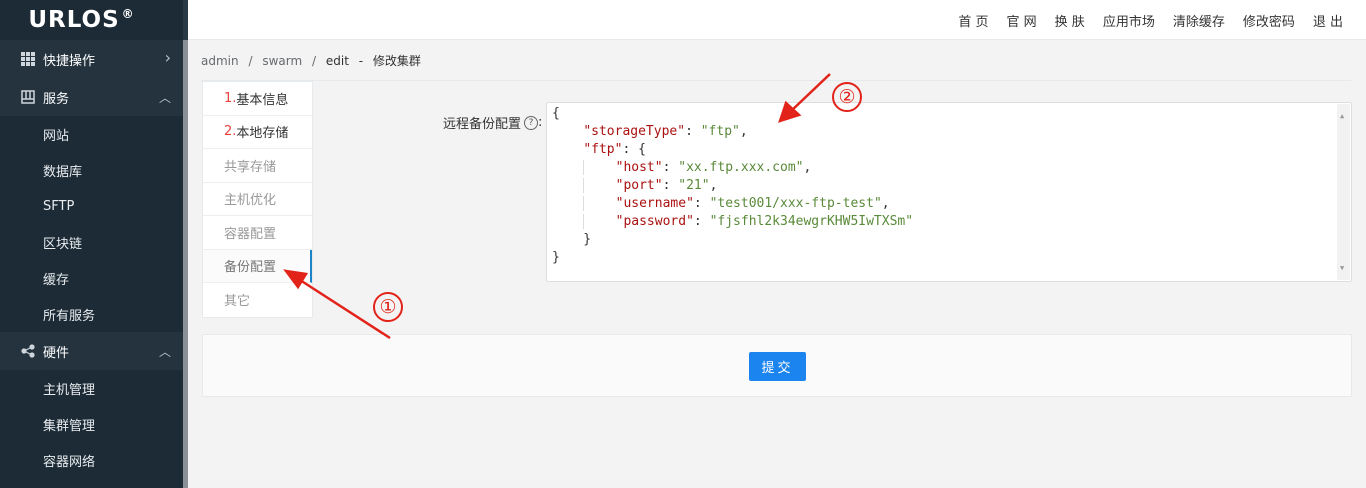 This screenshot has height=488, width=1366. What do you see at coordinates (91, 424) in the screenshot?
I see `sidebar-item-cluster-management: 集群管理` at bounding box center [91, 424].